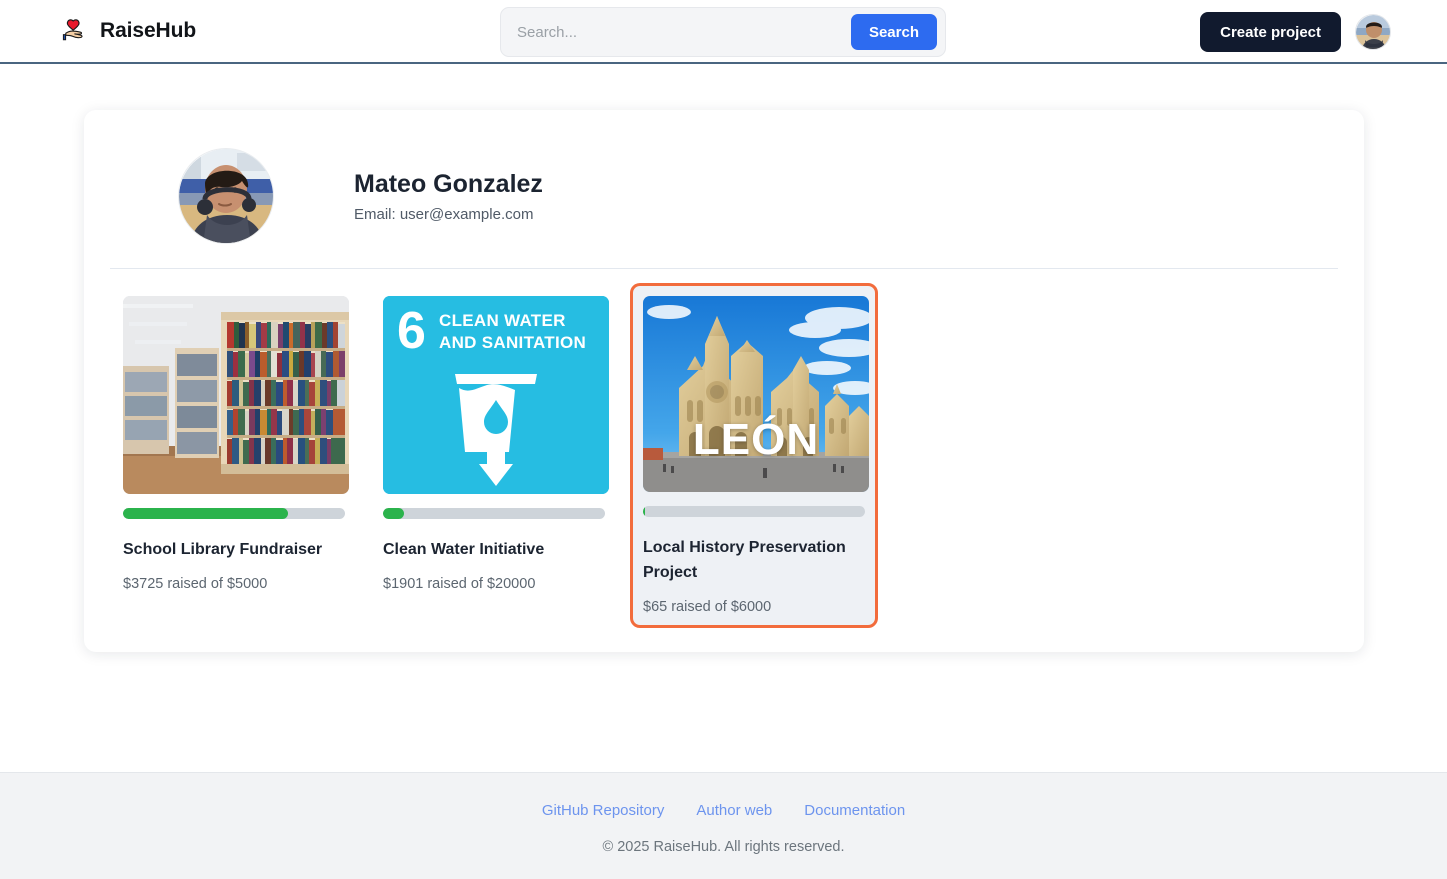 The height and width of the screenshot is (879, 1447). I want to click on svg-text: AND SANITATION, so click(512, 342).